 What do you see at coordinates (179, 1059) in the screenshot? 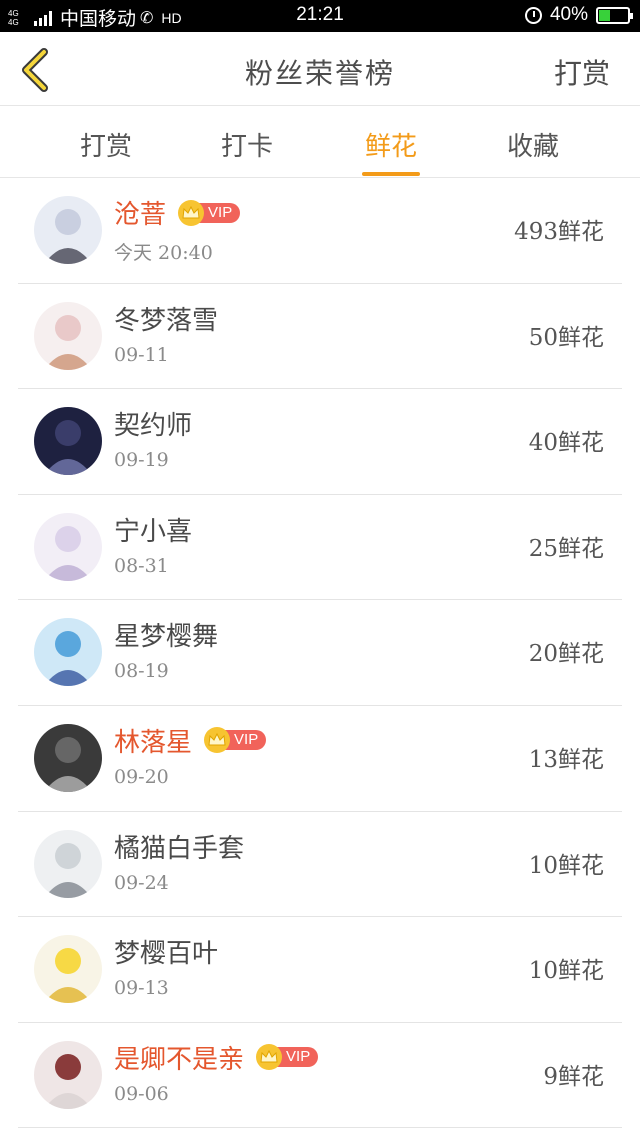
I see `user-name: 是卿不是亲` at bounding box center [179, 1059].